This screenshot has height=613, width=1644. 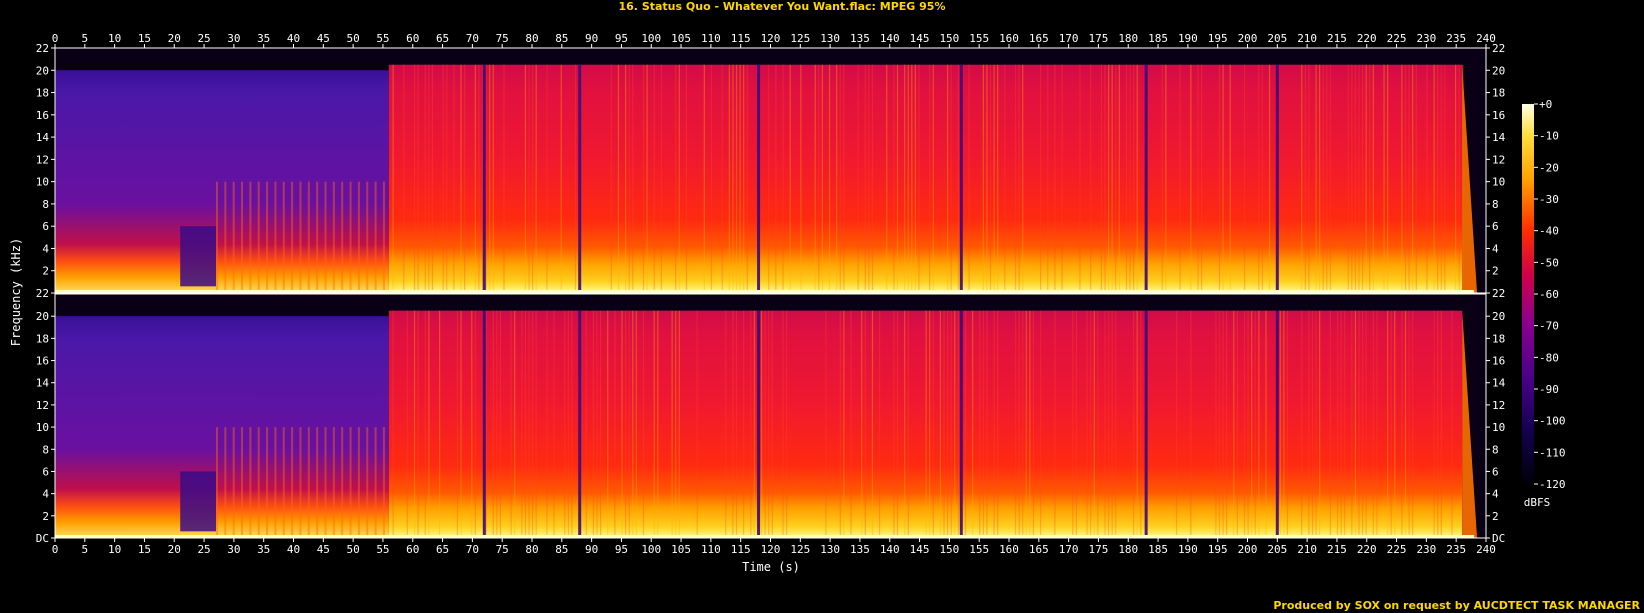 I want to click on x-tick-label: 20, so click(x=174, y=38).